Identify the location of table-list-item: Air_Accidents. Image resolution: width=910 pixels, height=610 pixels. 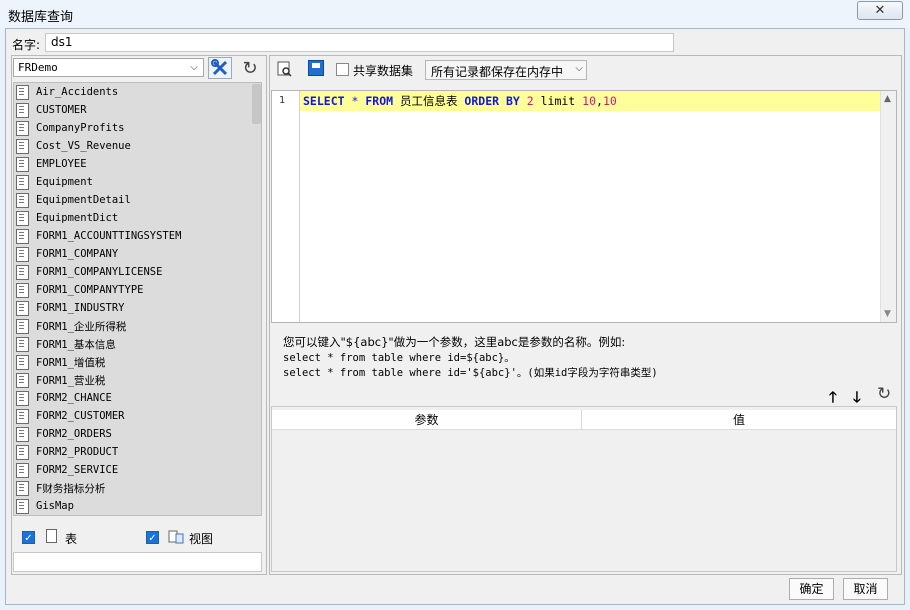
(67, 92).